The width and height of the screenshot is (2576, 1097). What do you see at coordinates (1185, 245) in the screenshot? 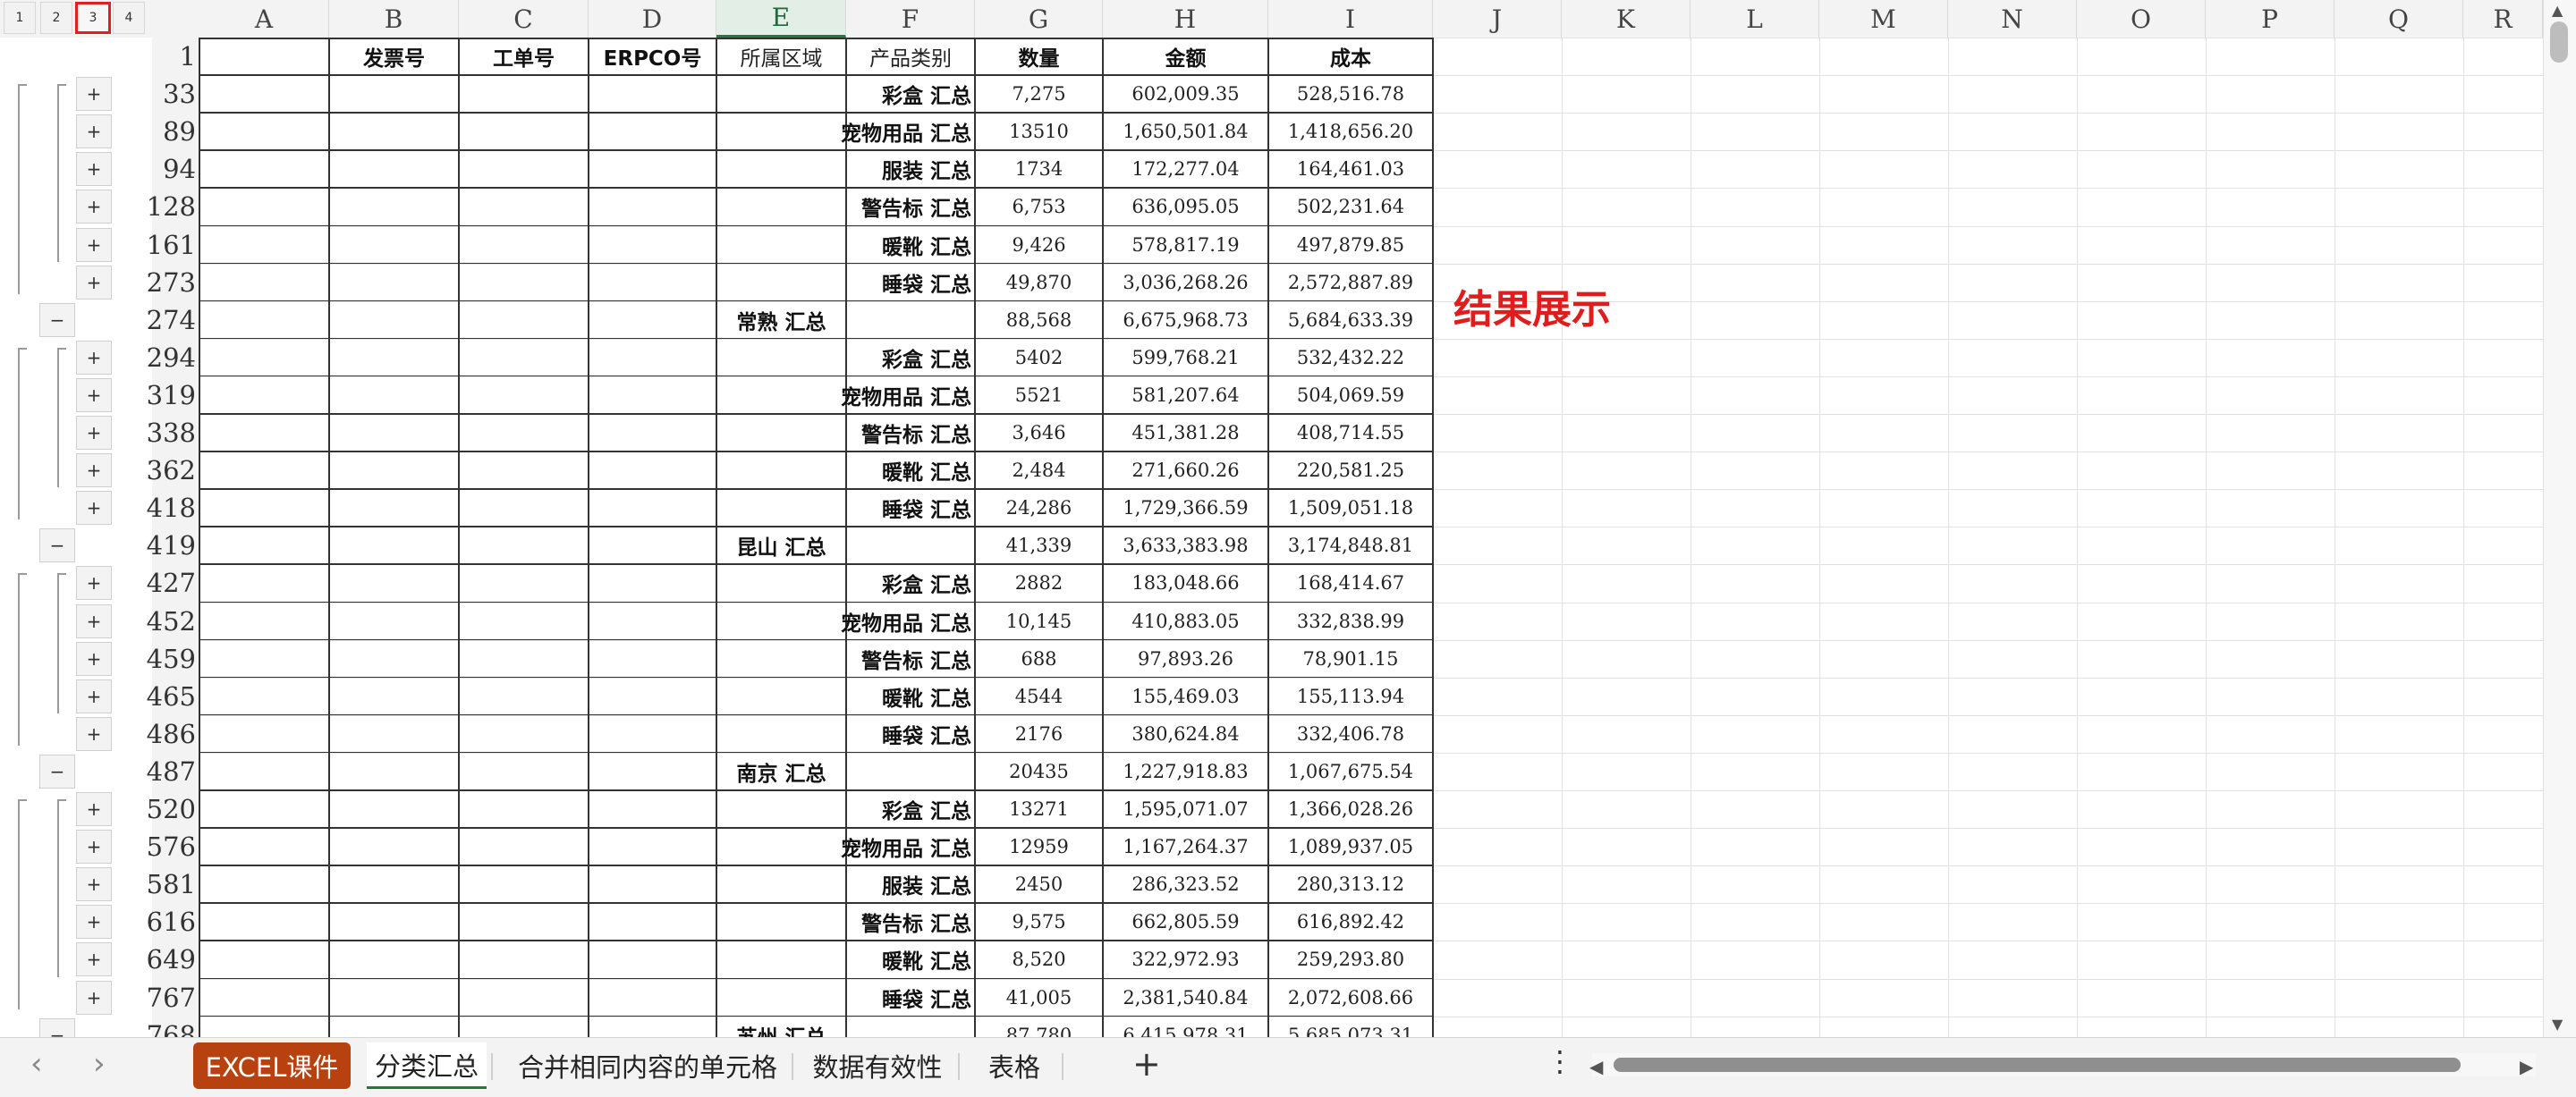
I see `amount-cell: 578,817.19` at bounding box center [1185, 245].